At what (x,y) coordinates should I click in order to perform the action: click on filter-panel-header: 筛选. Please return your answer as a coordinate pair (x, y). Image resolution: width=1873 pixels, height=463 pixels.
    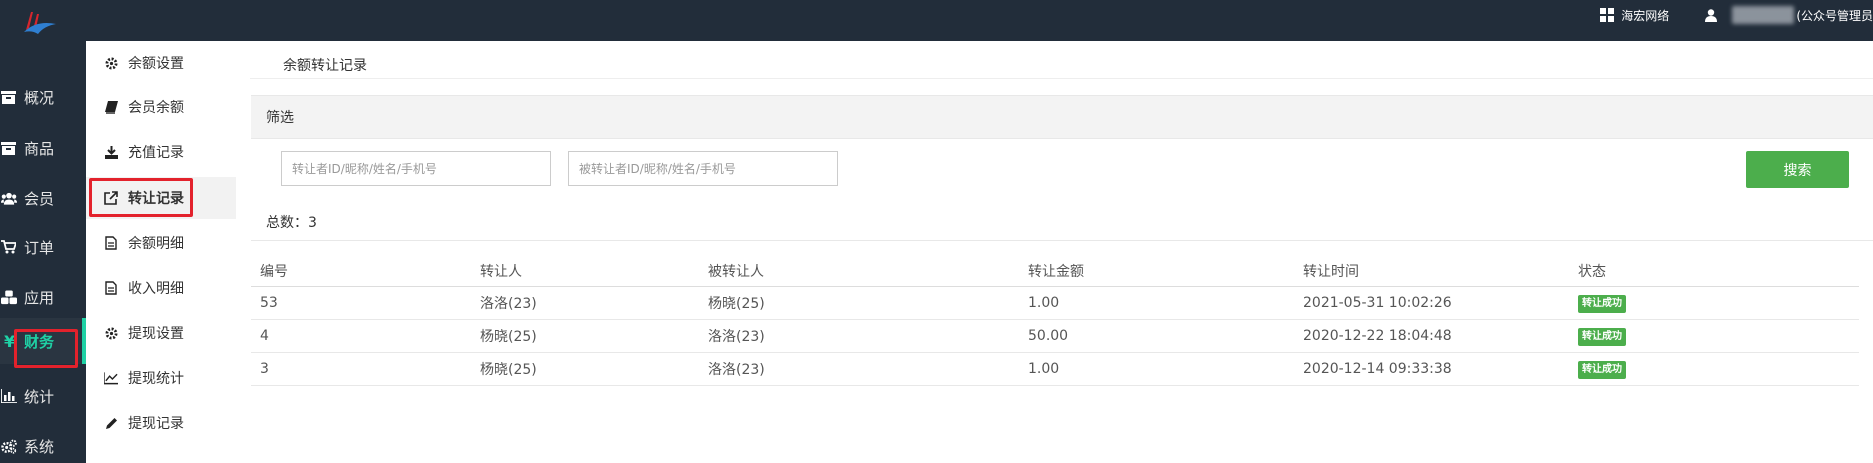
    Looking at the image, I should click on (1062, 117).